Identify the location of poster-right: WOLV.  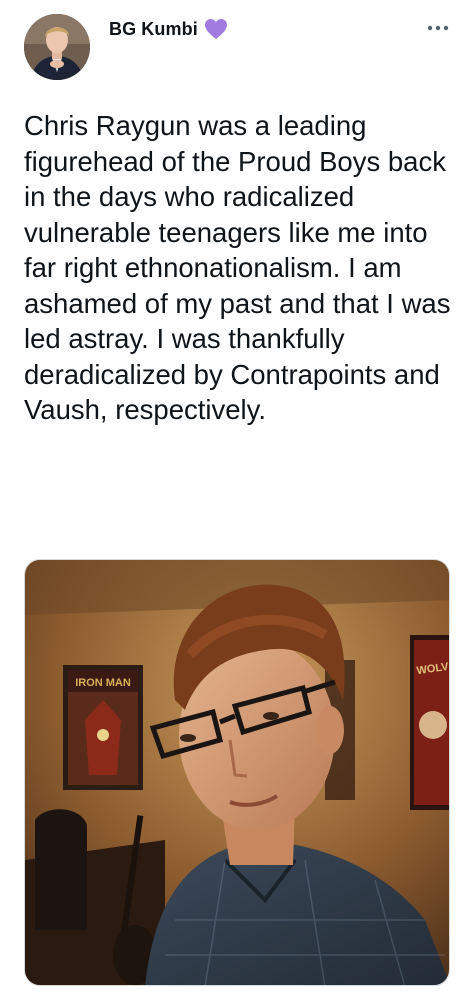
(429, 722).